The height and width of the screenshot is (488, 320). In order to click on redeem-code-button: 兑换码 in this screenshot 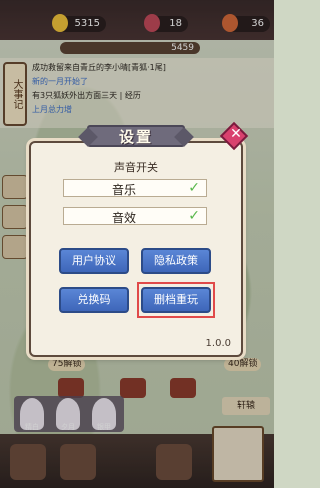, I will do `click(94, 300)`.